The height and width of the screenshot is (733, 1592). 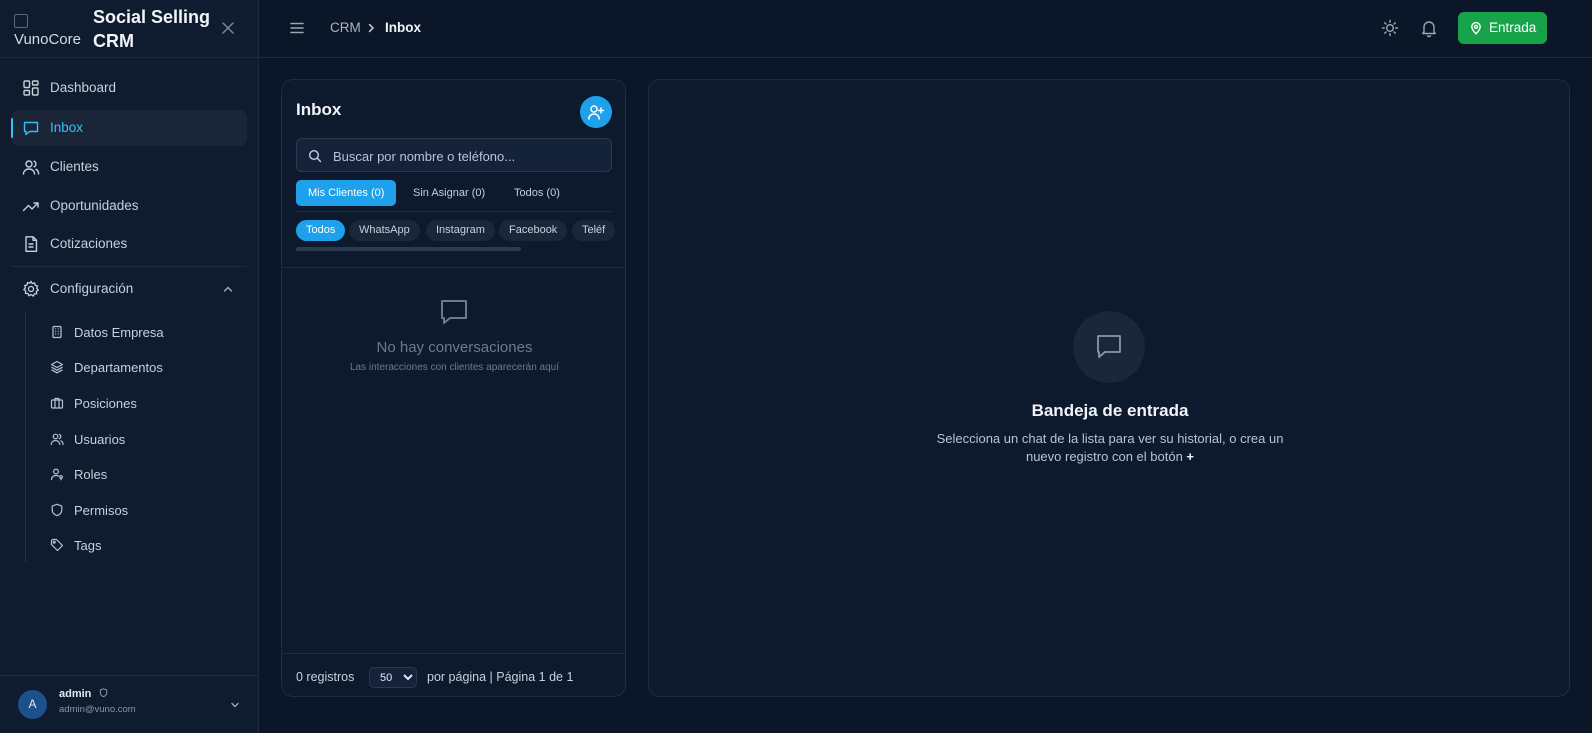 I want to click on records-count: 0 registros, so click(x=325, y=677).